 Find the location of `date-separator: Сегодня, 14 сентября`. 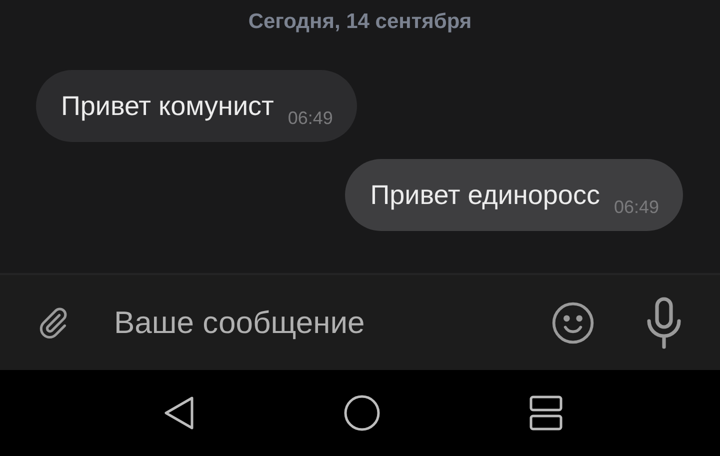

date-separator: Сегодня, 14 сентября is located at coordinates (360, 22).